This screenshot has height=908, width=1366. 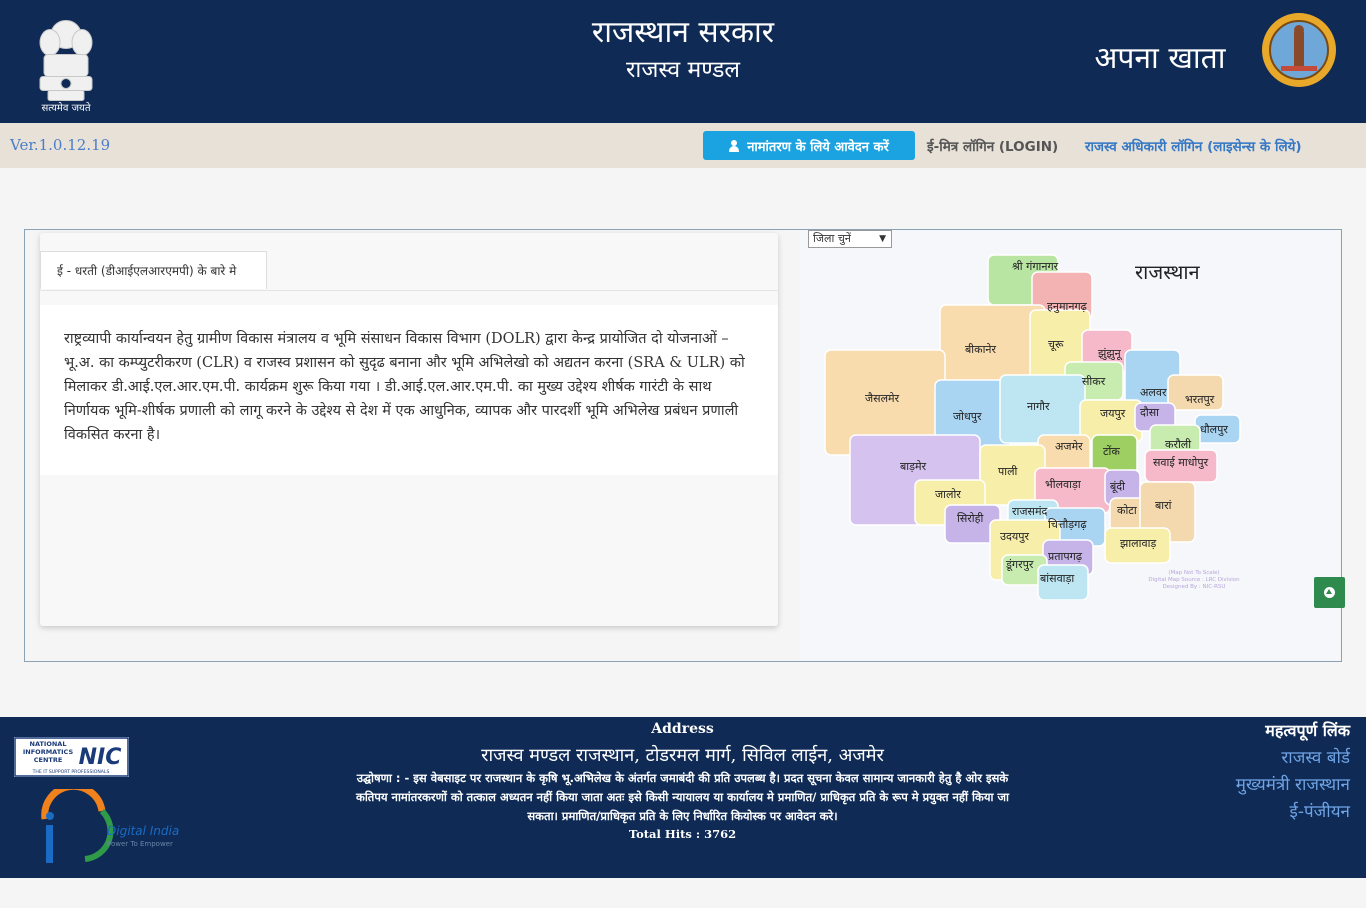 I want to click on district-label: सीकर, so click(x=1094, y=381).